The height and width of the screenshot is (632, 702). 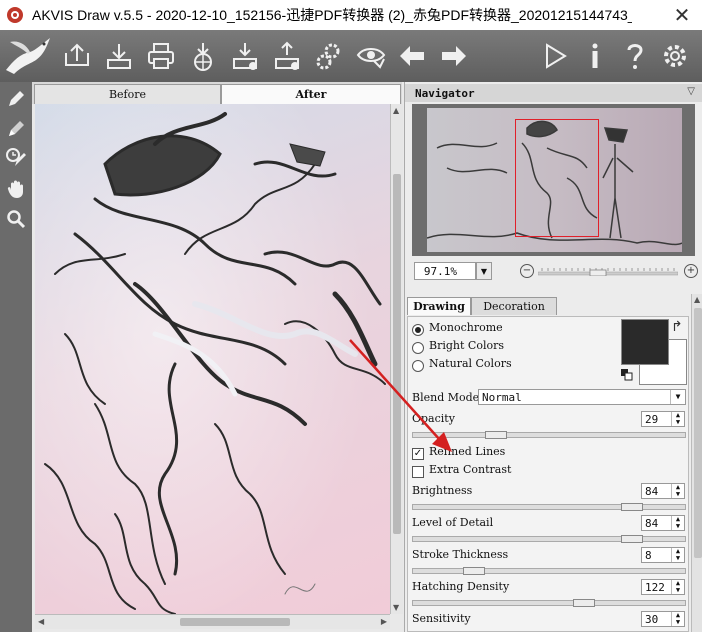 I want to click on forward-button, so click(x=453, y=56).